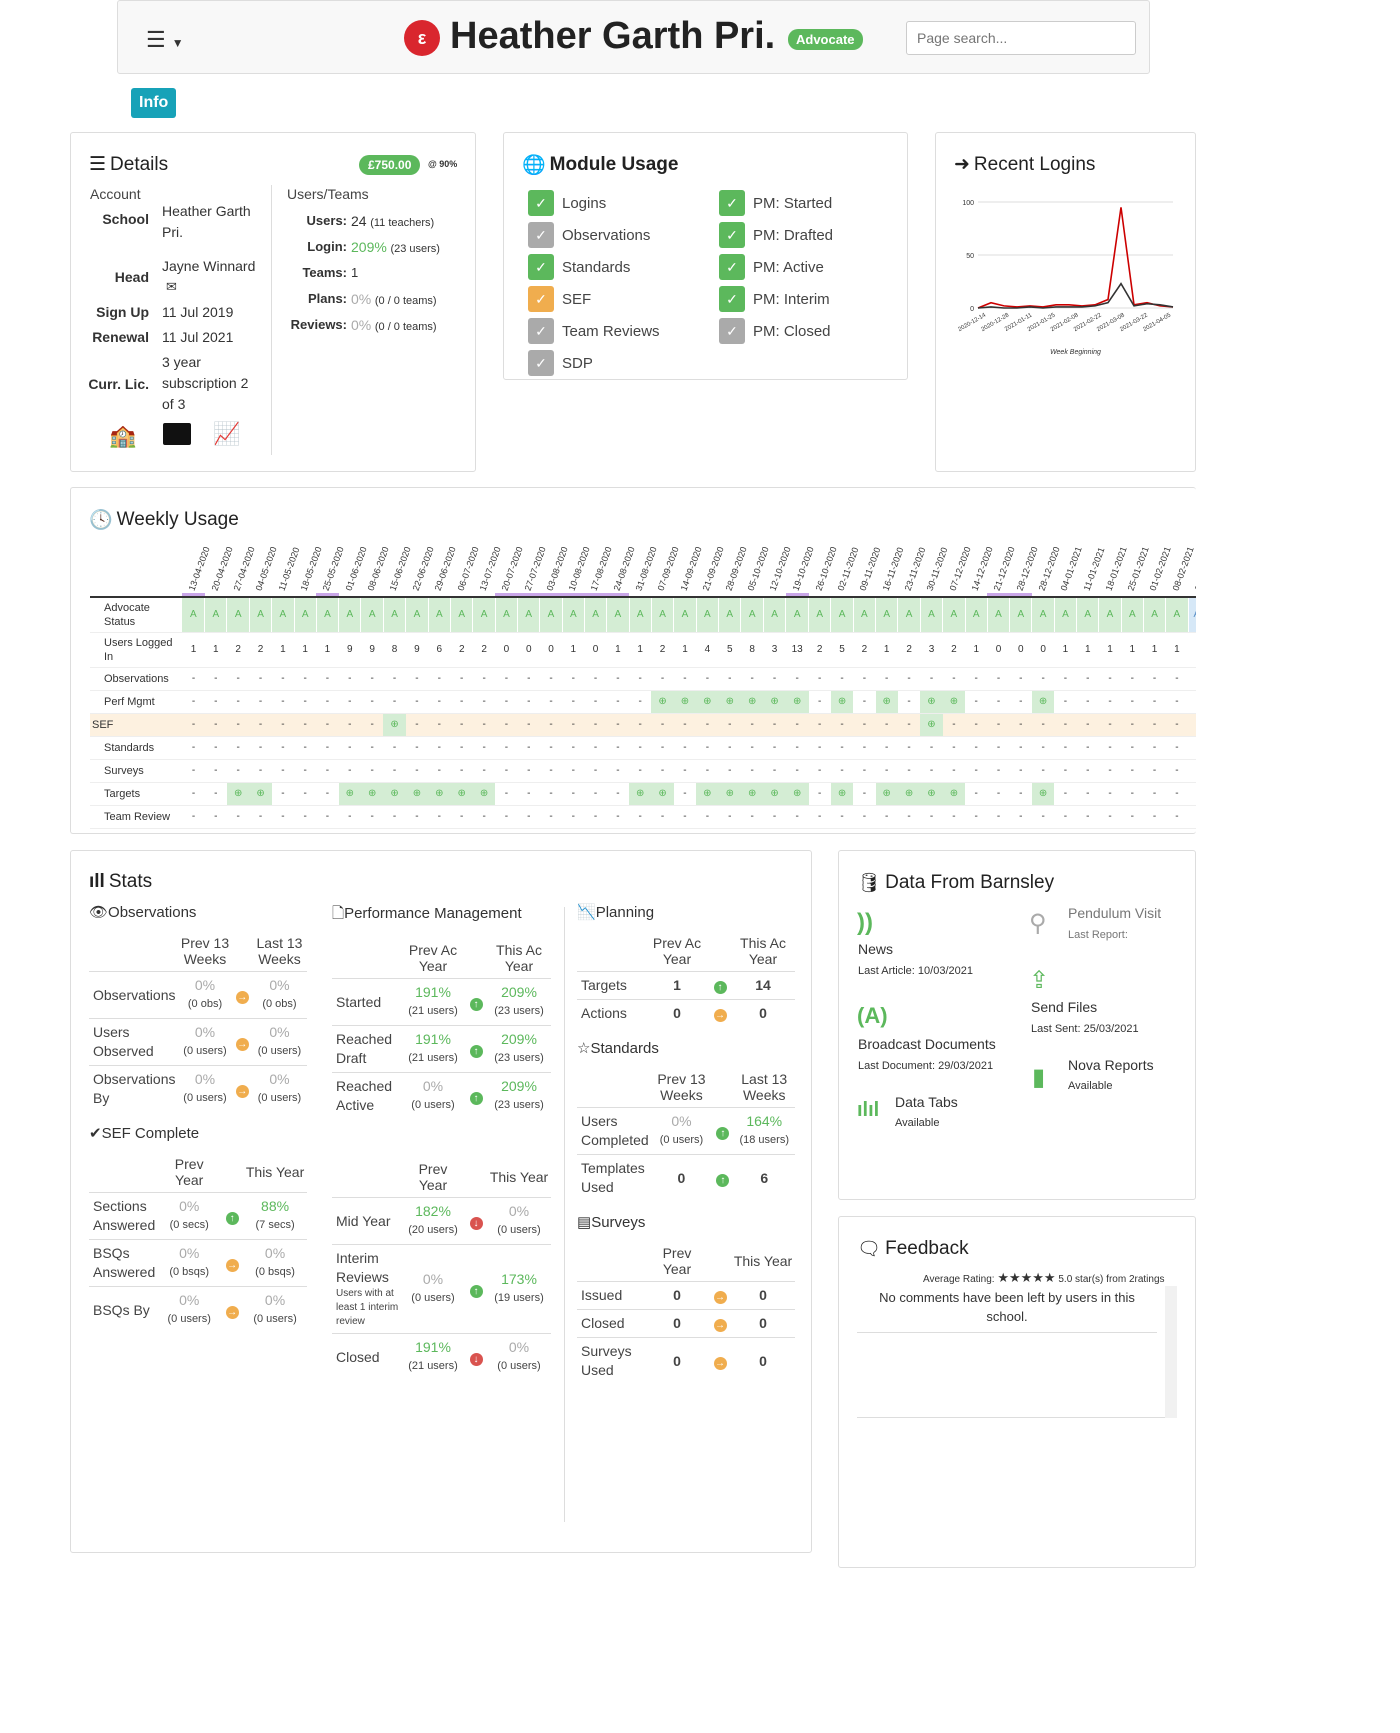  I want to click on login-value: 209%, so click(369, 247).